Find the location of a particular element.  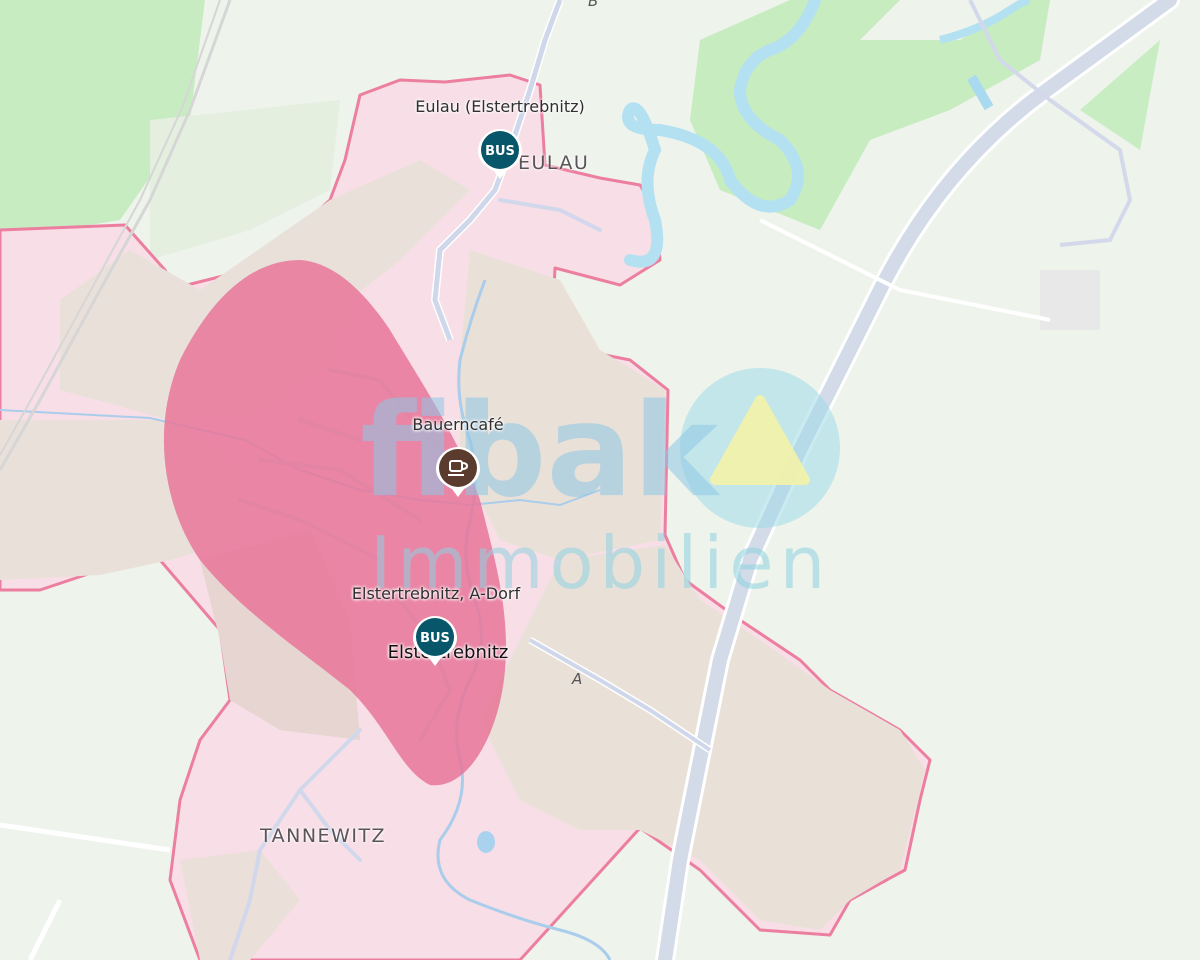

place-label-eulau: EULAU is located at coordinates (554, 163).